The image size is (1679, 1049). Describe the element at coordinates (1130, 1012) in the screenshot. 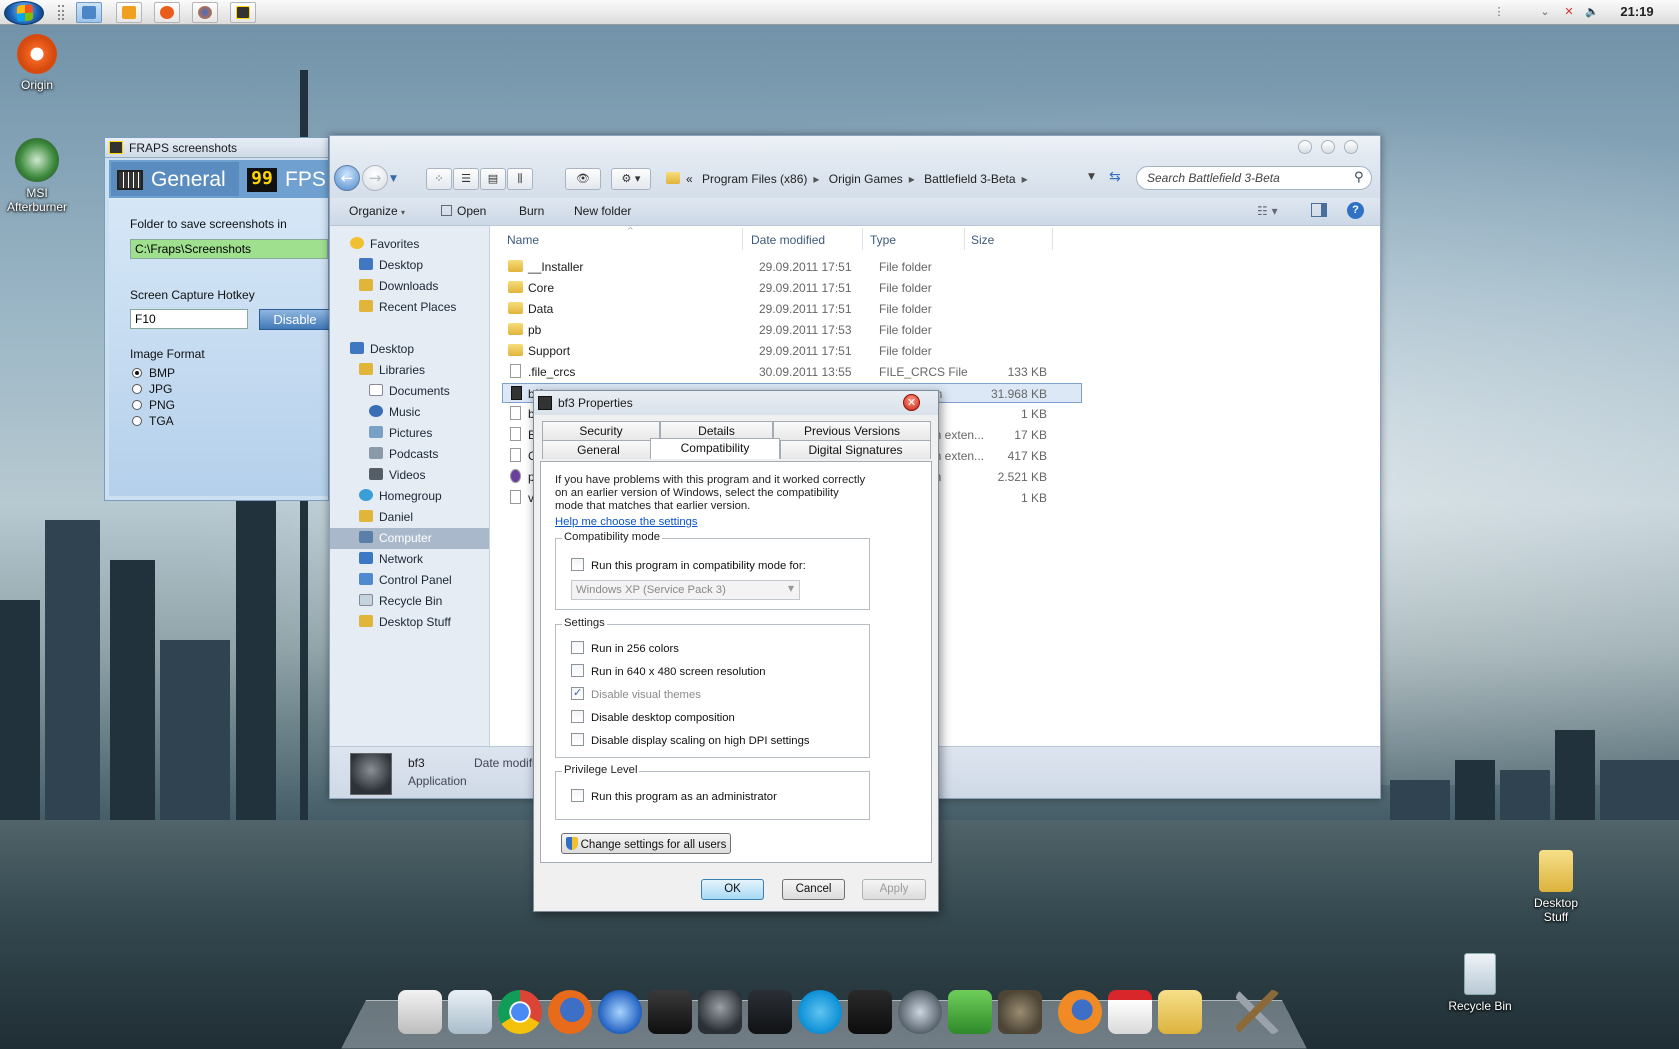

I see `pdf-icon` at that location.